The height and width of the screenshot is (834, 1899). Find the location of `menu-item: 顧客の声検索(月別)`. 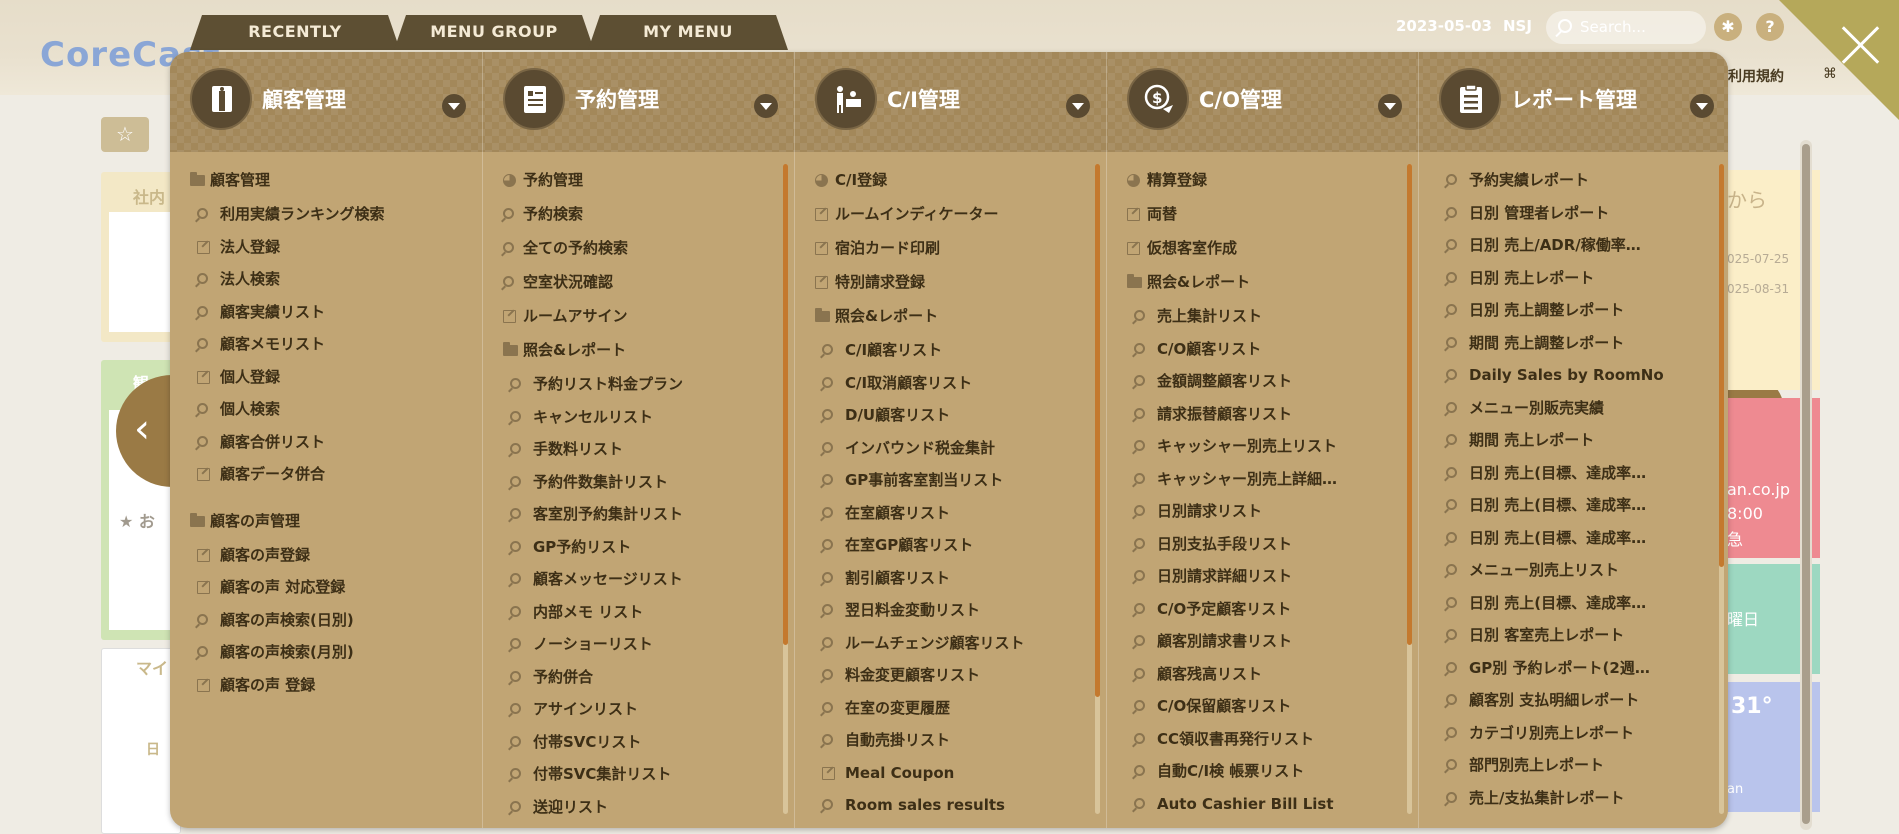

menu-item: 顧客の声検索(月別) is located at coordinates (326, 652).